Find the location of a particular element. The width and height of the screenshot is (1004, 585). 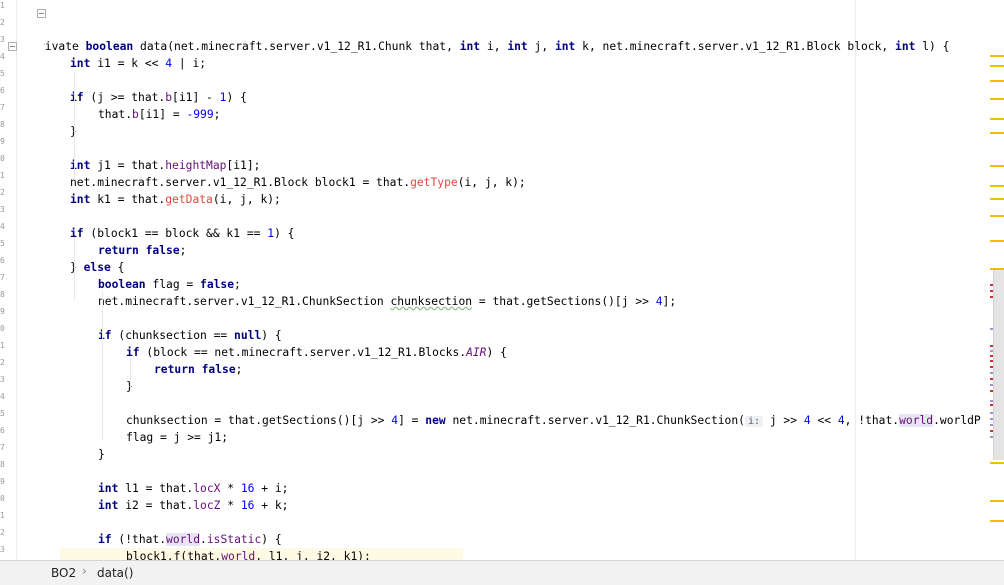

code-token: + i; is located at coordinates (271, 488).